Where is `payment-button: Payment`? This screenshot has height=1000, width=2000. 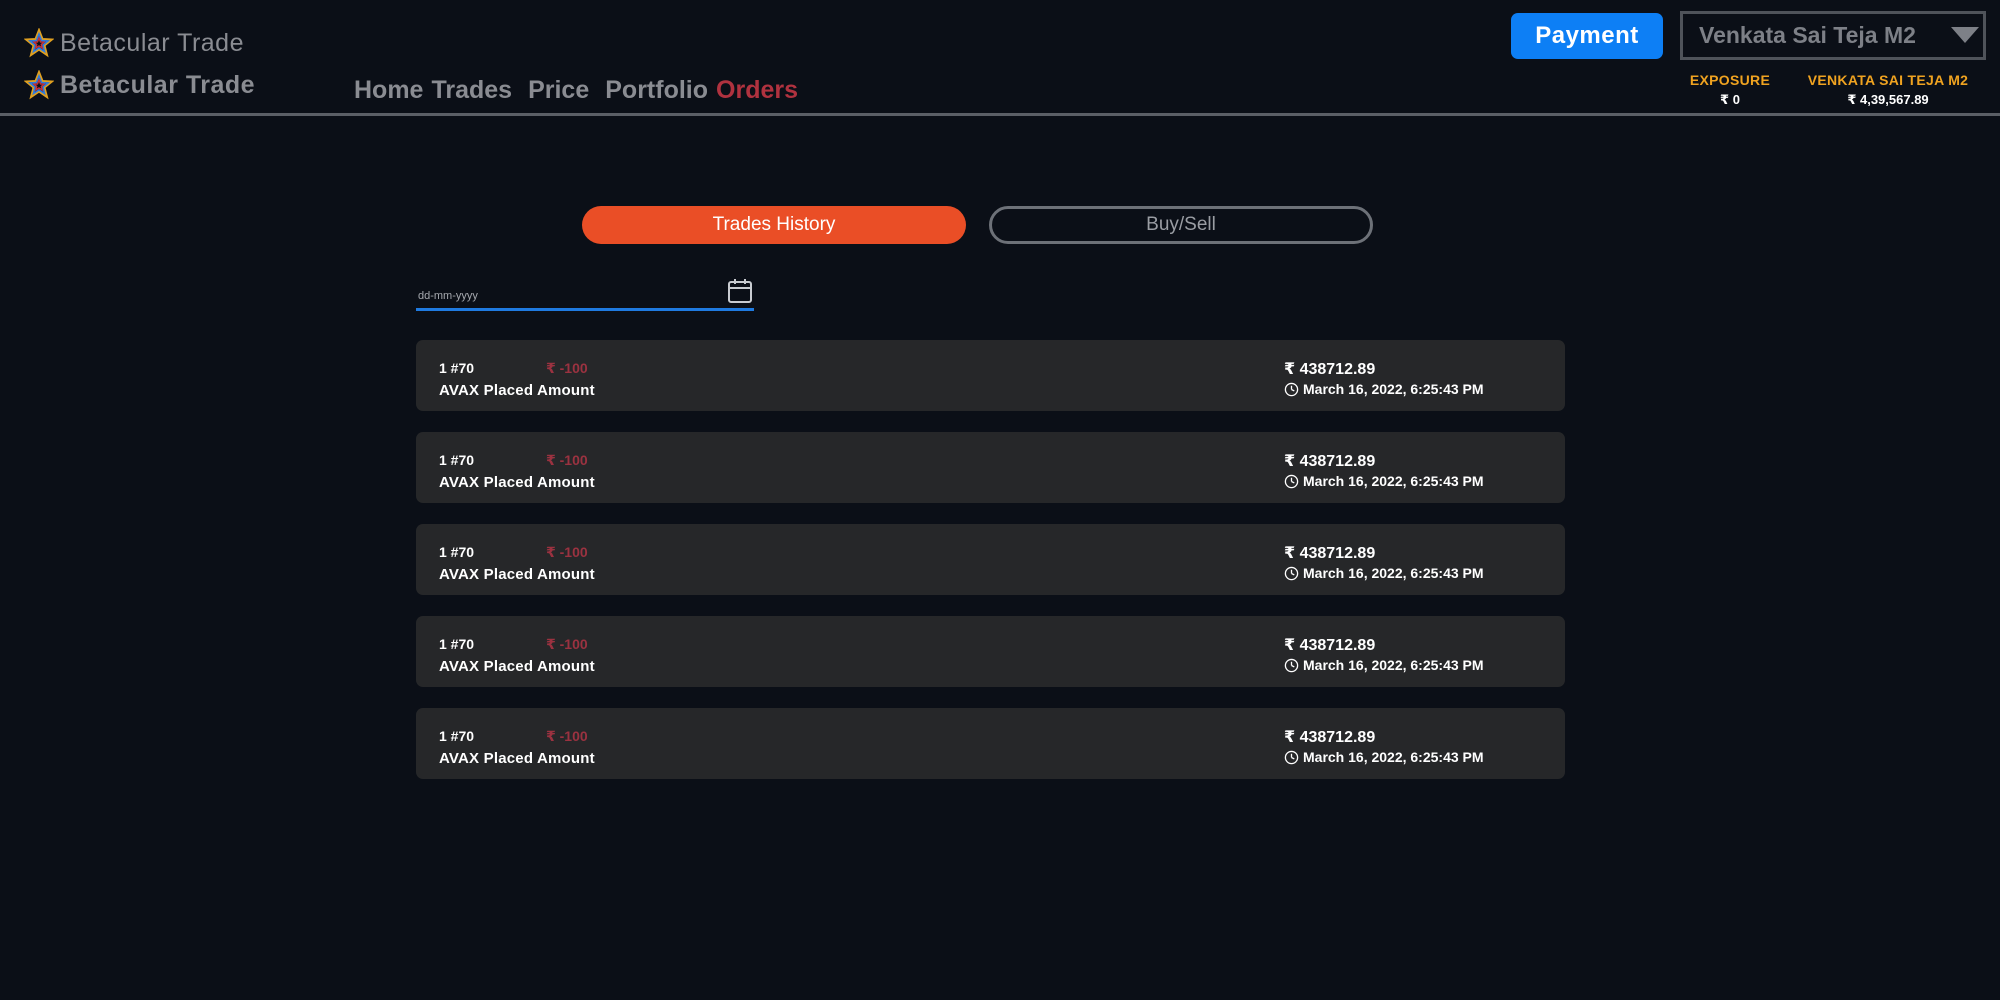 payment-button: Payment is located at coordinates (1587, 36).